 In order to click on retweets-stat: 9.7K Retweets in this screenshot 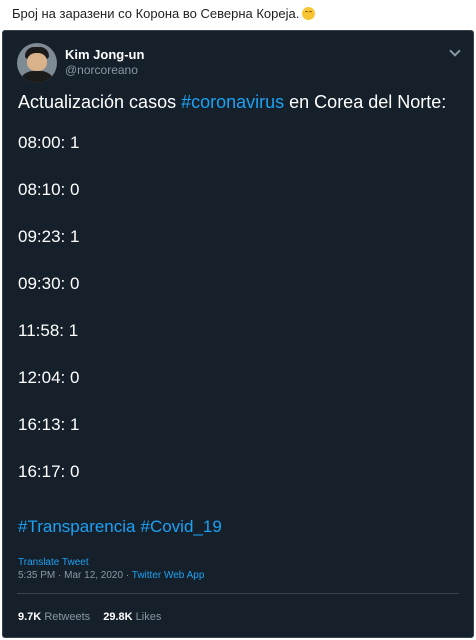, I will do `click(54, 617)`.